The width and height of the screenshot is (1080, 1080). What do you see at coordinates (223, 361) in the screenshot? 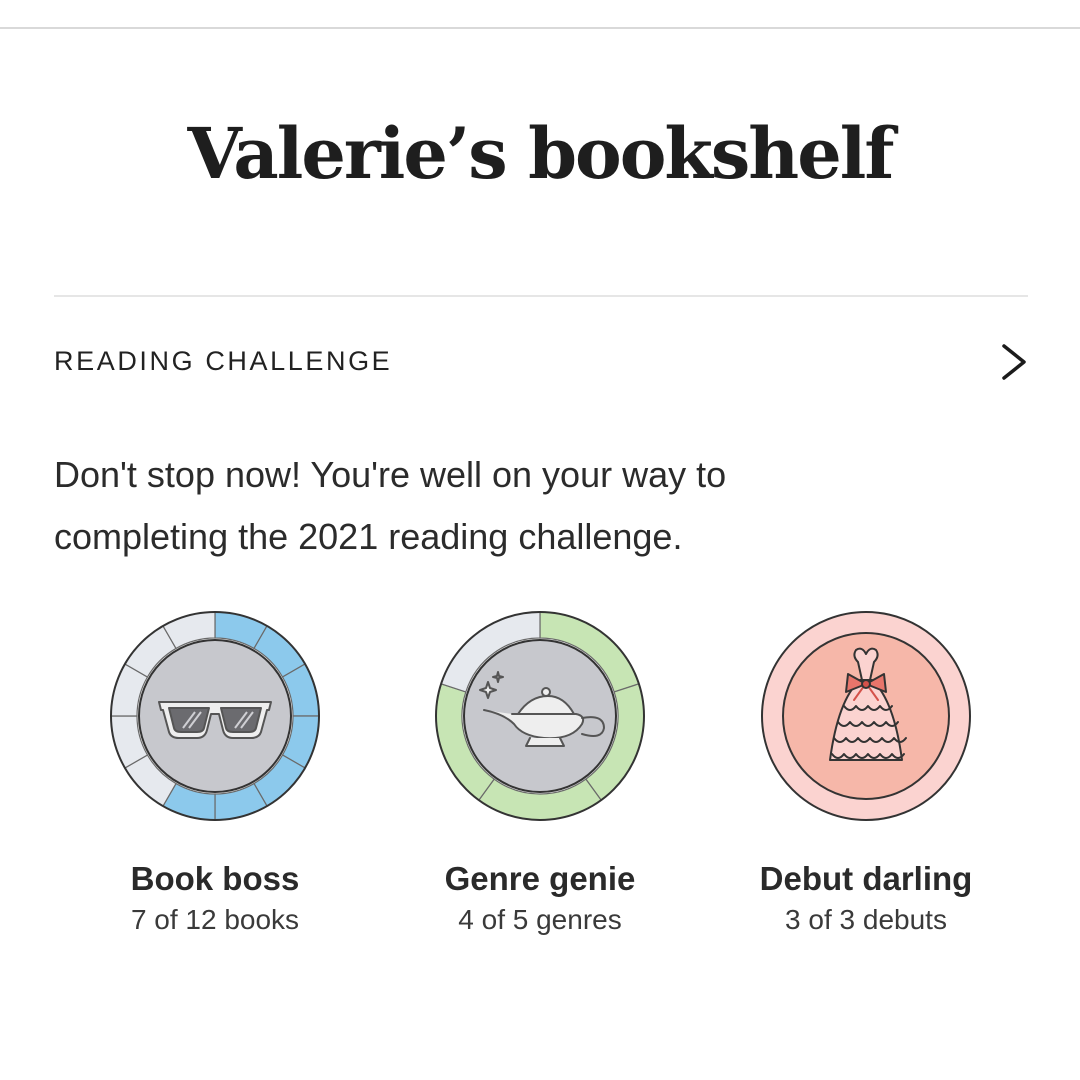
I see `reading-challenge-heading: READING CHALLENGE` at bounding box center [223, 361].